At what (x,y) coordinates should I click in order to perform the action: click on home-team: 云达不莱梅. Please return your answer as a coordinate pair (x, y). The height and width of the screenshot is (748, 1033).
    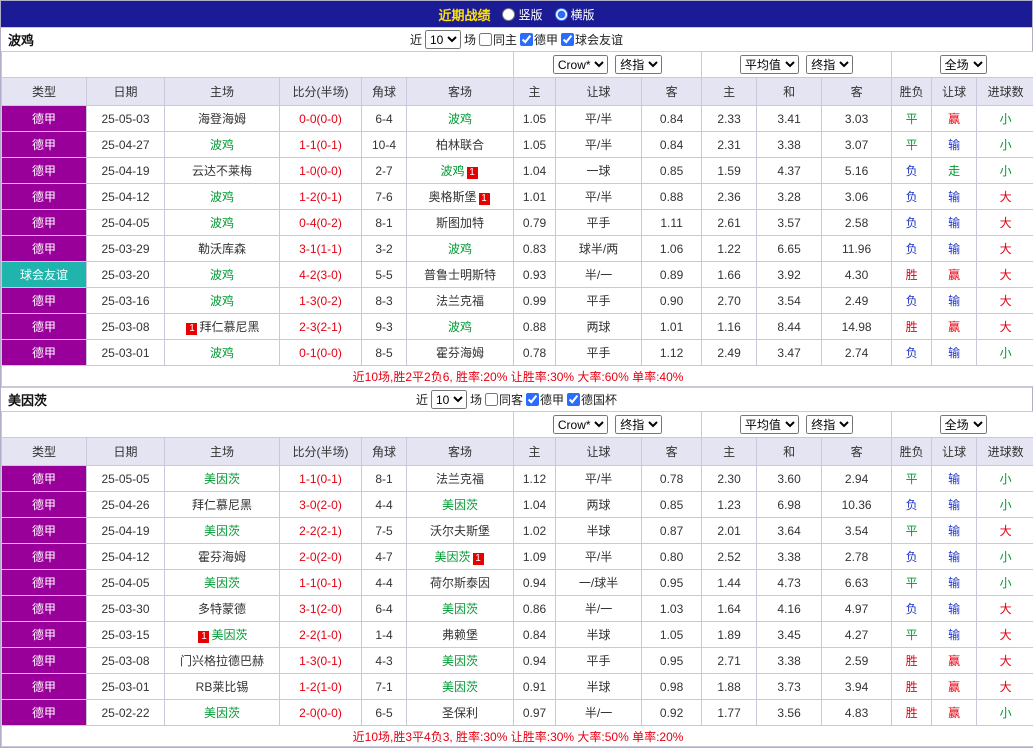
    Looking at the image, I should click on (222, 171).